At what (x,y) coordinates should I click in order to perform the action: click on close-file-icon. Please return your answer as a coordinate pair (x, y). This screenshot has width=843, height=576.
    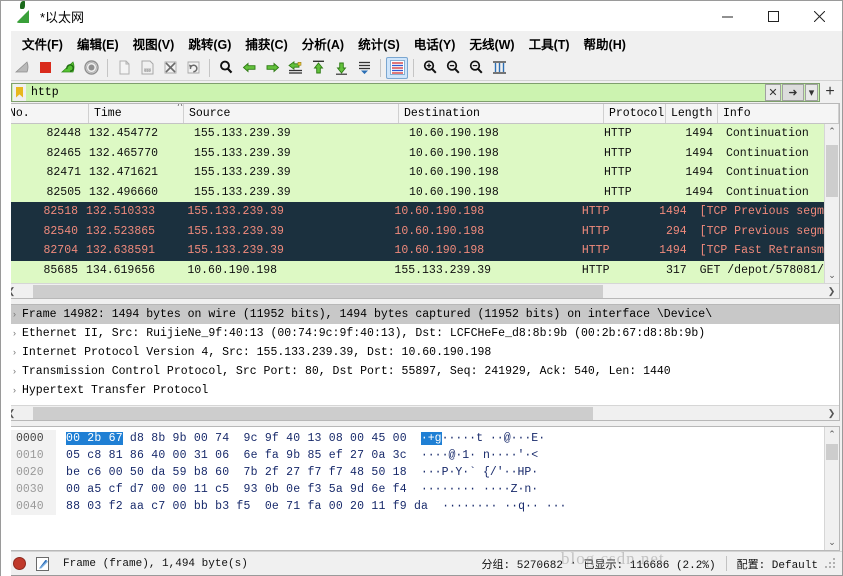
    Looking at the image, I should click on (170, 68).